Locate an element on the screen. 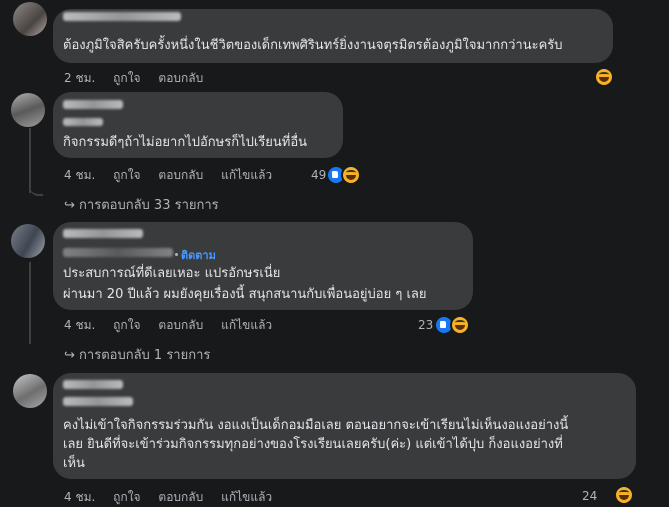 Image resolution: width=669 pixels, height=507 pixels. thread-line is located at coordinates (30, 303).